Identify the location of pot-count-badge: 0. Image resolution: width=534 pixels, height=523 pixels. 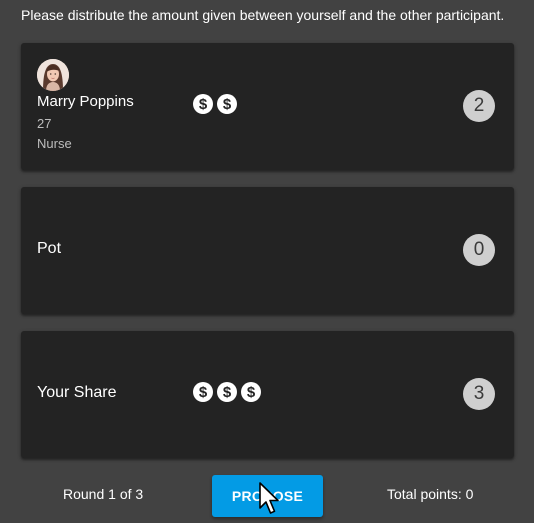
(479, 250).